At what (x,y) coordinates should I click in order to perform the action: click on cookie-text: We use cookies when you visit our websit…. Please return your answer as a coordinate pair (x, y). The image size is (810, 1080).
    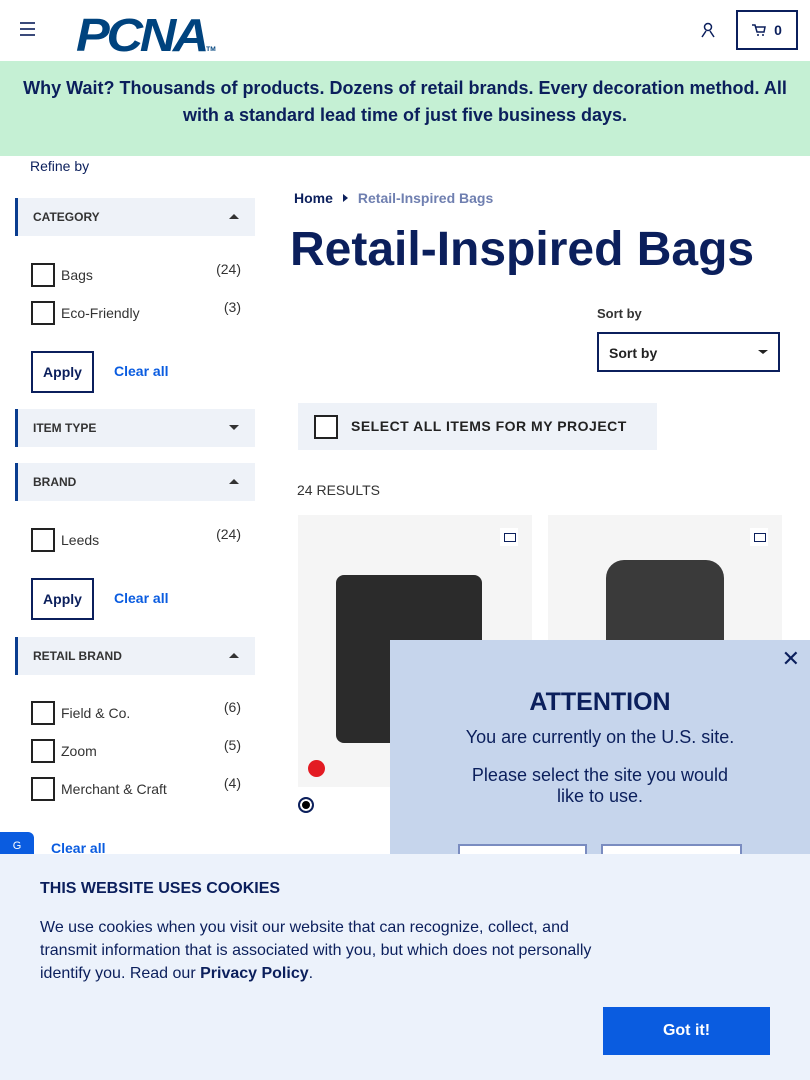
    Looking at the image, I should click on (316, 950).